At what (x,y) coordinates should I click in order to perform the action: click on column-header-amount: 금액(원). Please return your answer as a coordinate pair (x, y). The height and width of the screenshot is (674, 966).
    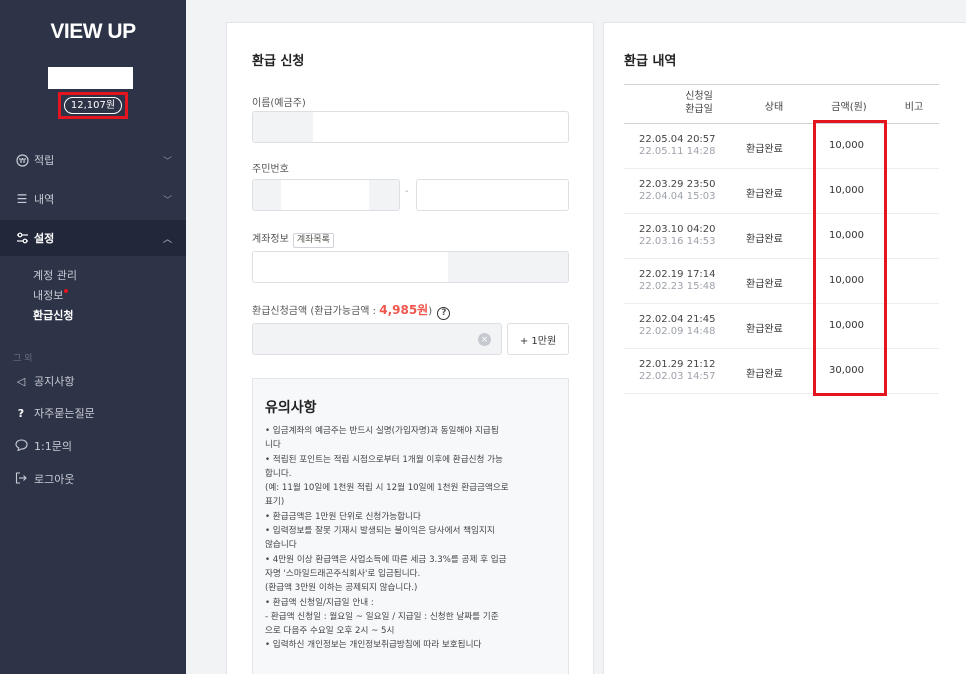
    Looking at the image, I should click on (849, 107).